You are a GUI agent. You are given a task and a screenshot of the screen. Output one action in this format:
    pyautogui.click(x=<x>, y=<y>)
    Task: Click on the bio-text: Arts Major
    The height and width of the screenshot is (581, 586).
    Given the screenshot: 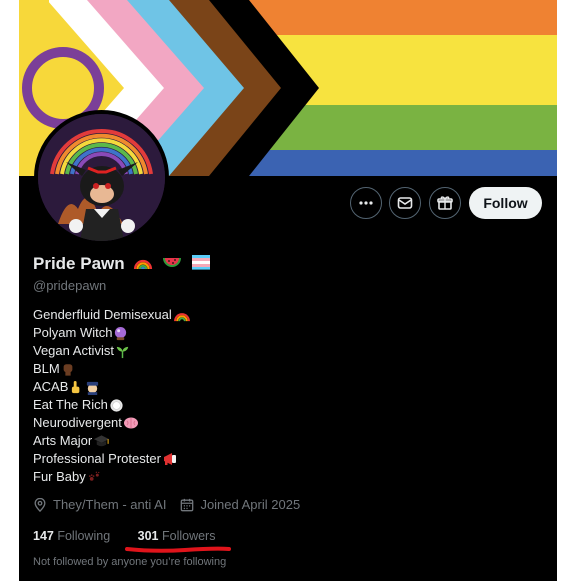 What is the action you would take?
    pyautogui.click(x=63, y=440)
    